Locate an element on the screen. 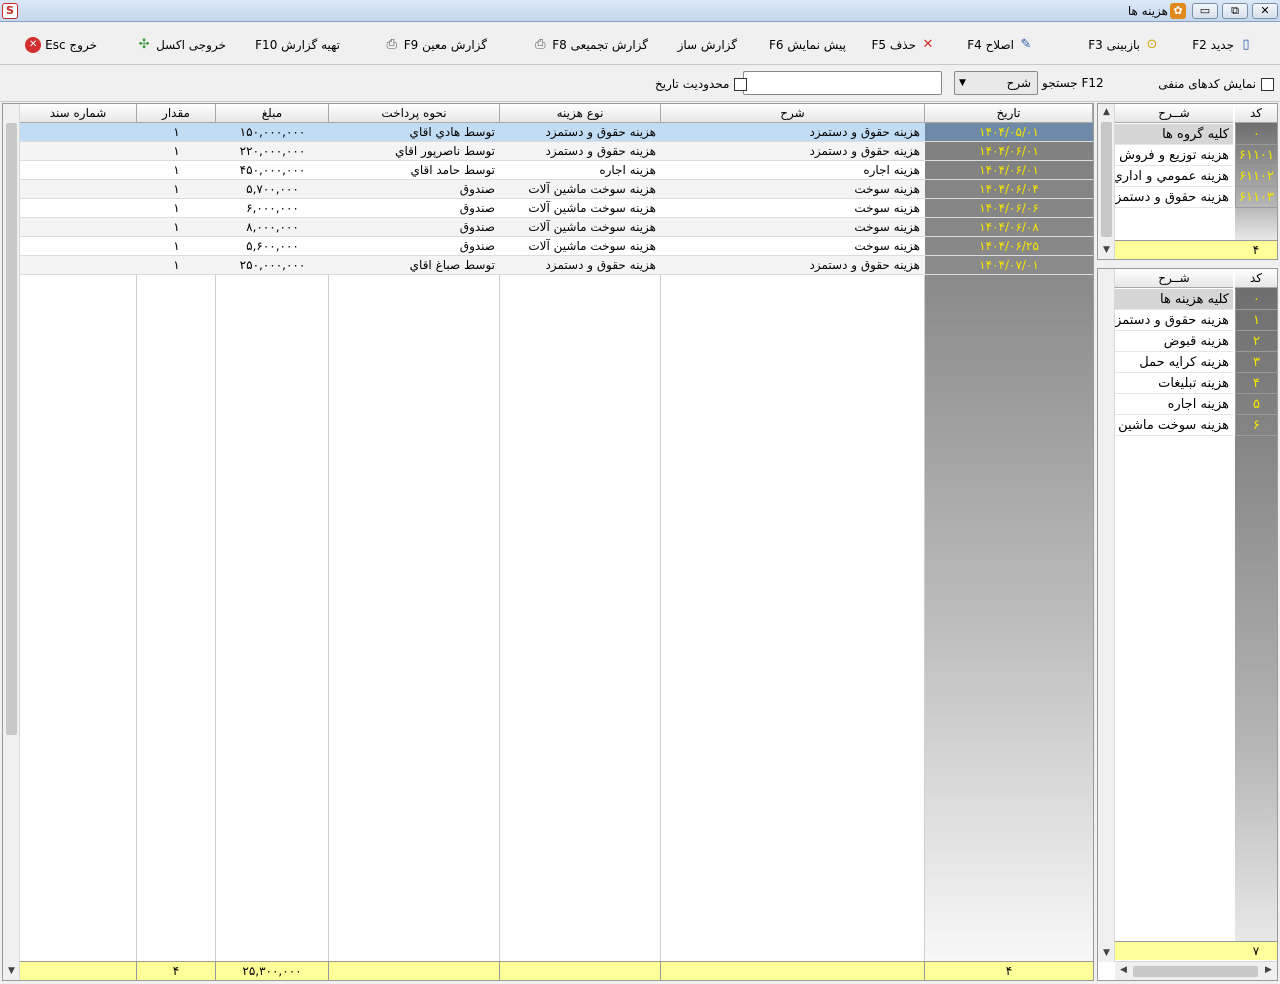  cell-payment-method: توسط ناصرپور اقاي is located at coordinates (414, 151).